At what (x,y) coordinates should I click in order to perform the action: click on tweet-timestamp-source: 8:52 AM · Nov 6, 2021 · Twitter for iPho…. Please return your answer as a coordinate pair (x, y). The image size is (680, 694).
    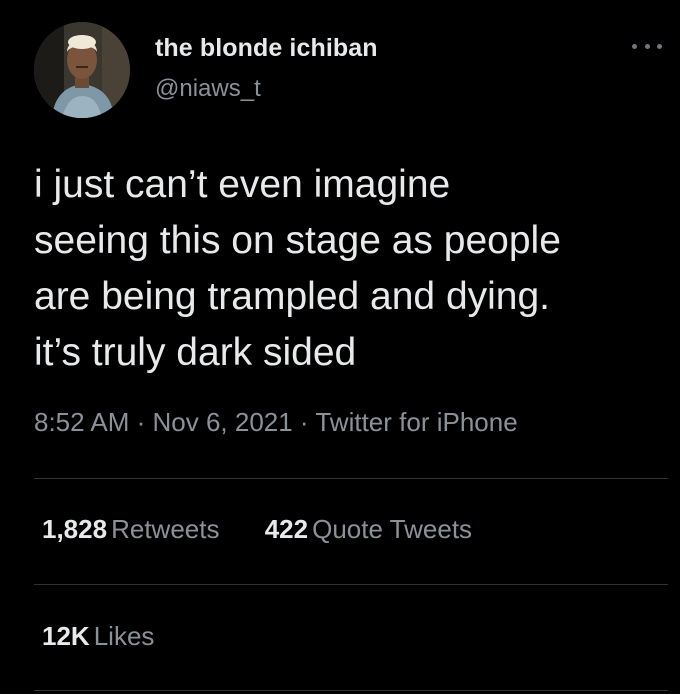
    Looking at the image, I should click on (276, 422).